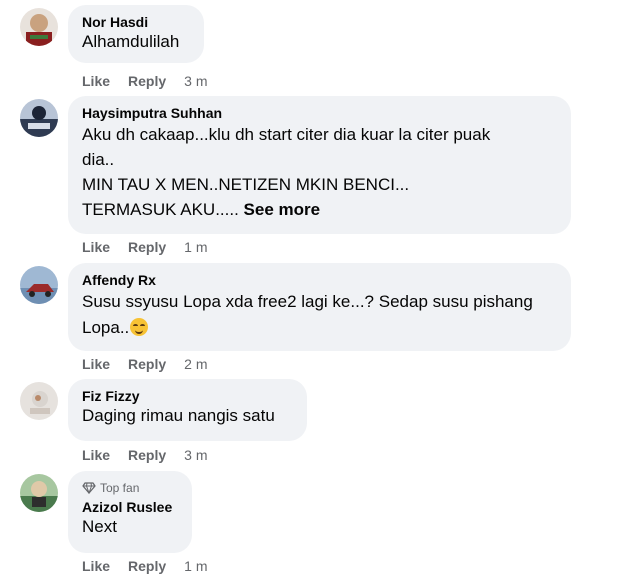 This screenshot has height=578, width=625. What do you see at coordinates (89, 488) in the screenshot?
I see `diamond-icon` at bounding box center [89, 488].